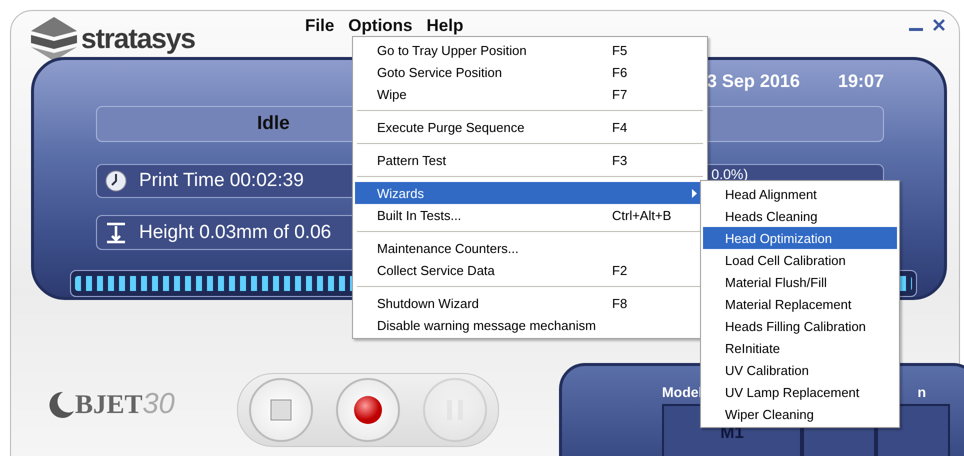  Describe the element at coordinates (235, 233) in the screenshot. I see `height-text: Height 0.03mm of 0.06` at that location.